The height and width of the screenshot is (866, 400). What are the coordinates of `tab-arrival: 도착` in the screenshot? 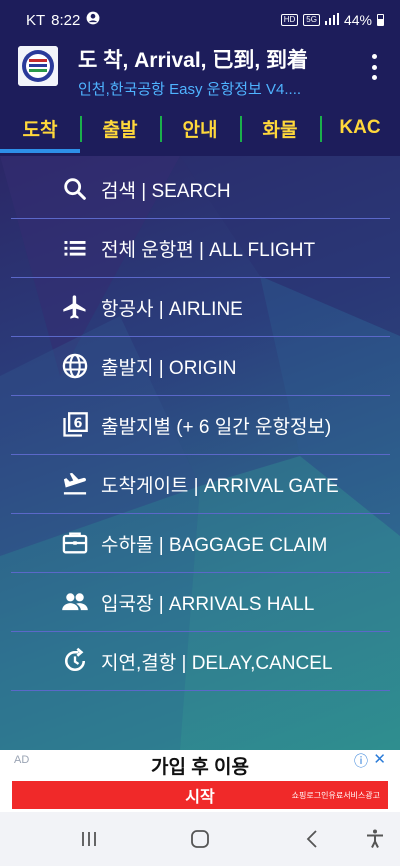 It's located at (40, 128).